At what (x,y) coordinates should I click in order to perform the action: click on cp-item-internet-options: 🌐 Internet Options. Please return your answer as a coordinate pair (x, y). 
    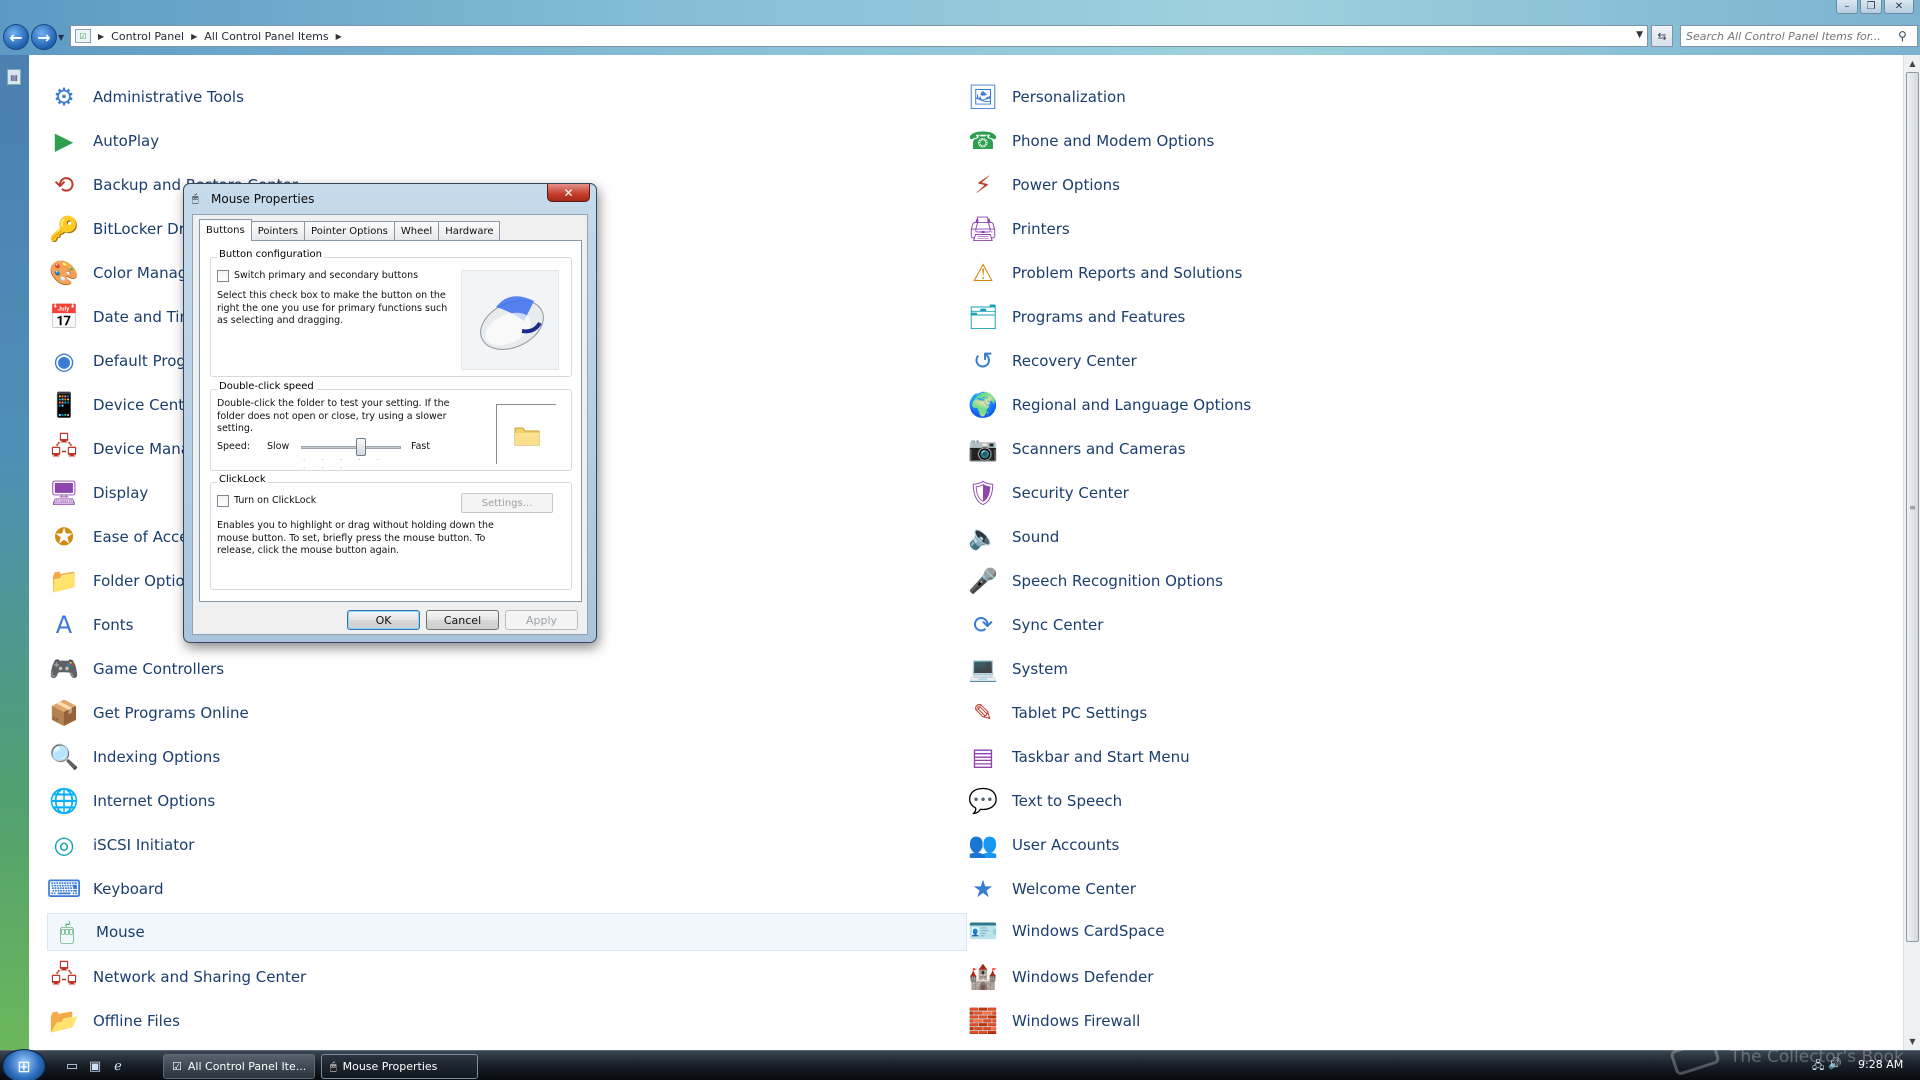
    Looking at the image, I should click on (131, 801).